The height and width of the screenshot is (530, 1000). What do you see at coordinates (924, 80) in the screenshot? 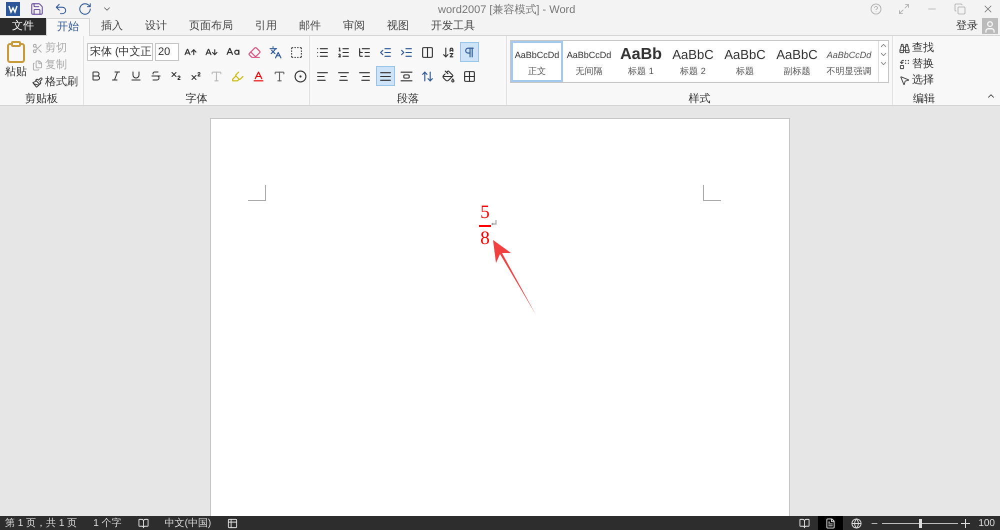
I see `editing-button: 选择` at bounding box center [924, 80].